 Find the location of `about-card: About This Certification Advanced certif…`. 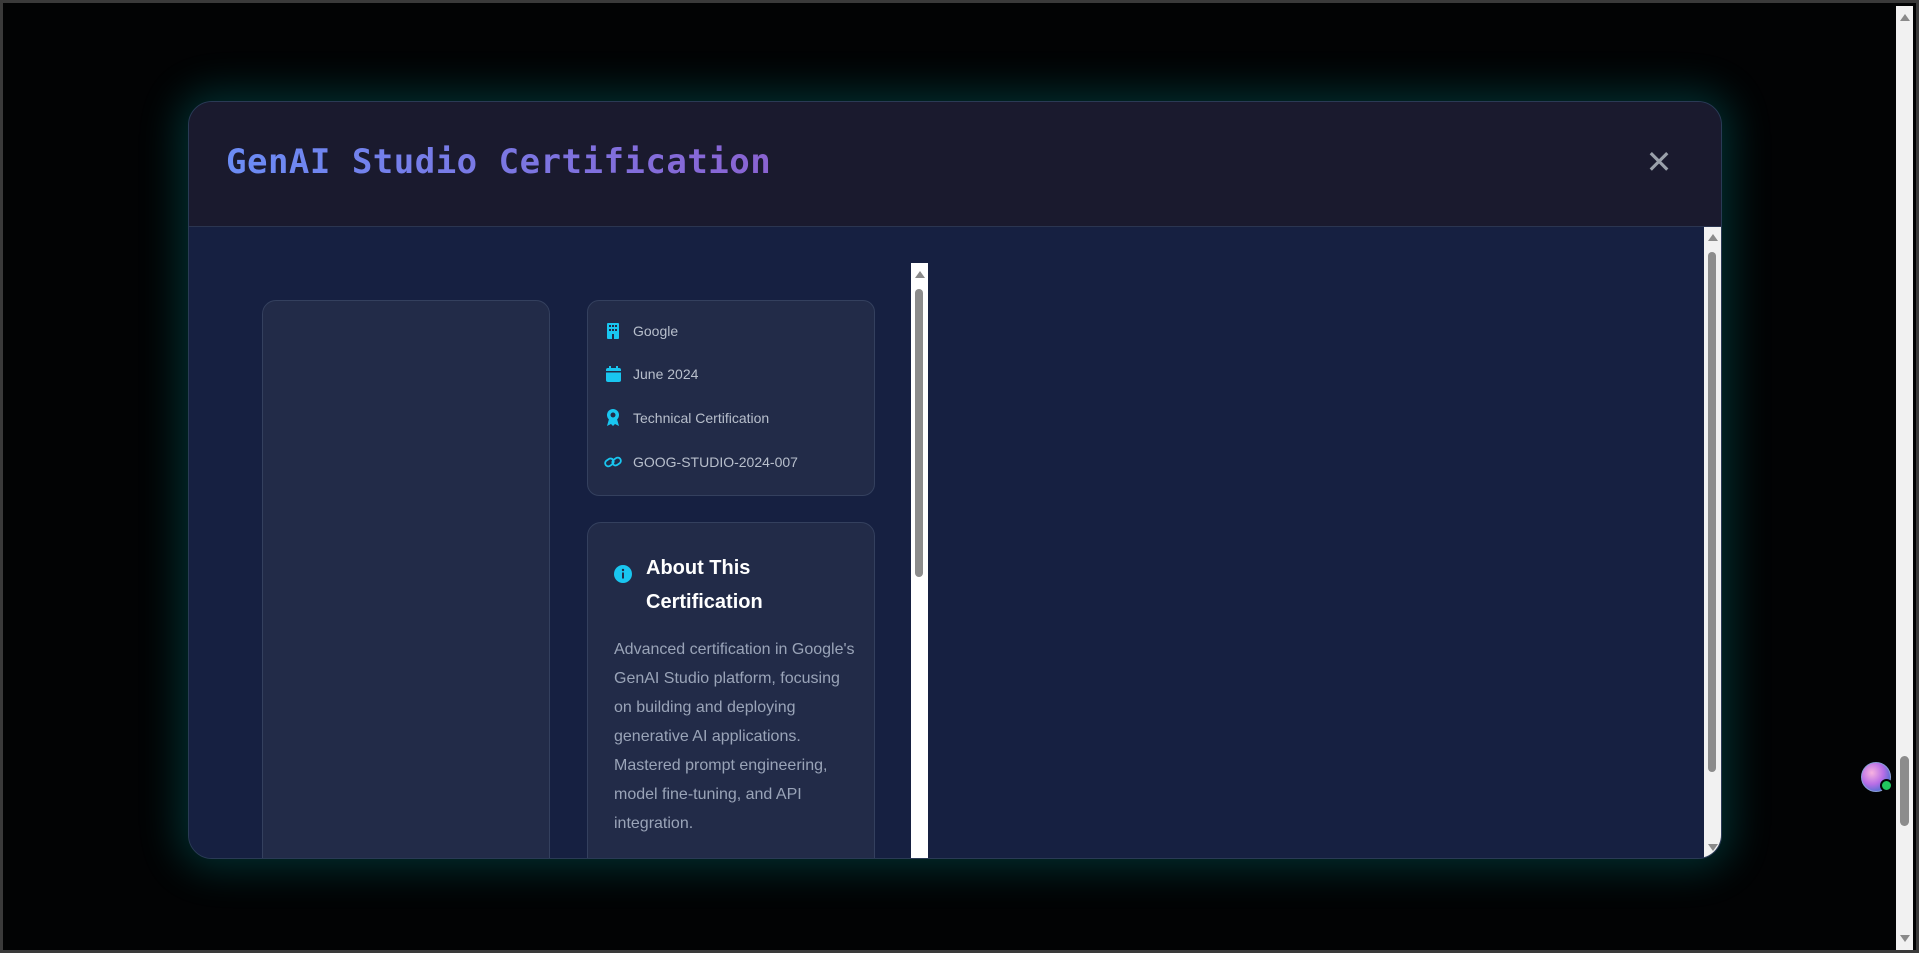

about-card: About This Certification Advanced certif… is located at coordinates (731, 690).